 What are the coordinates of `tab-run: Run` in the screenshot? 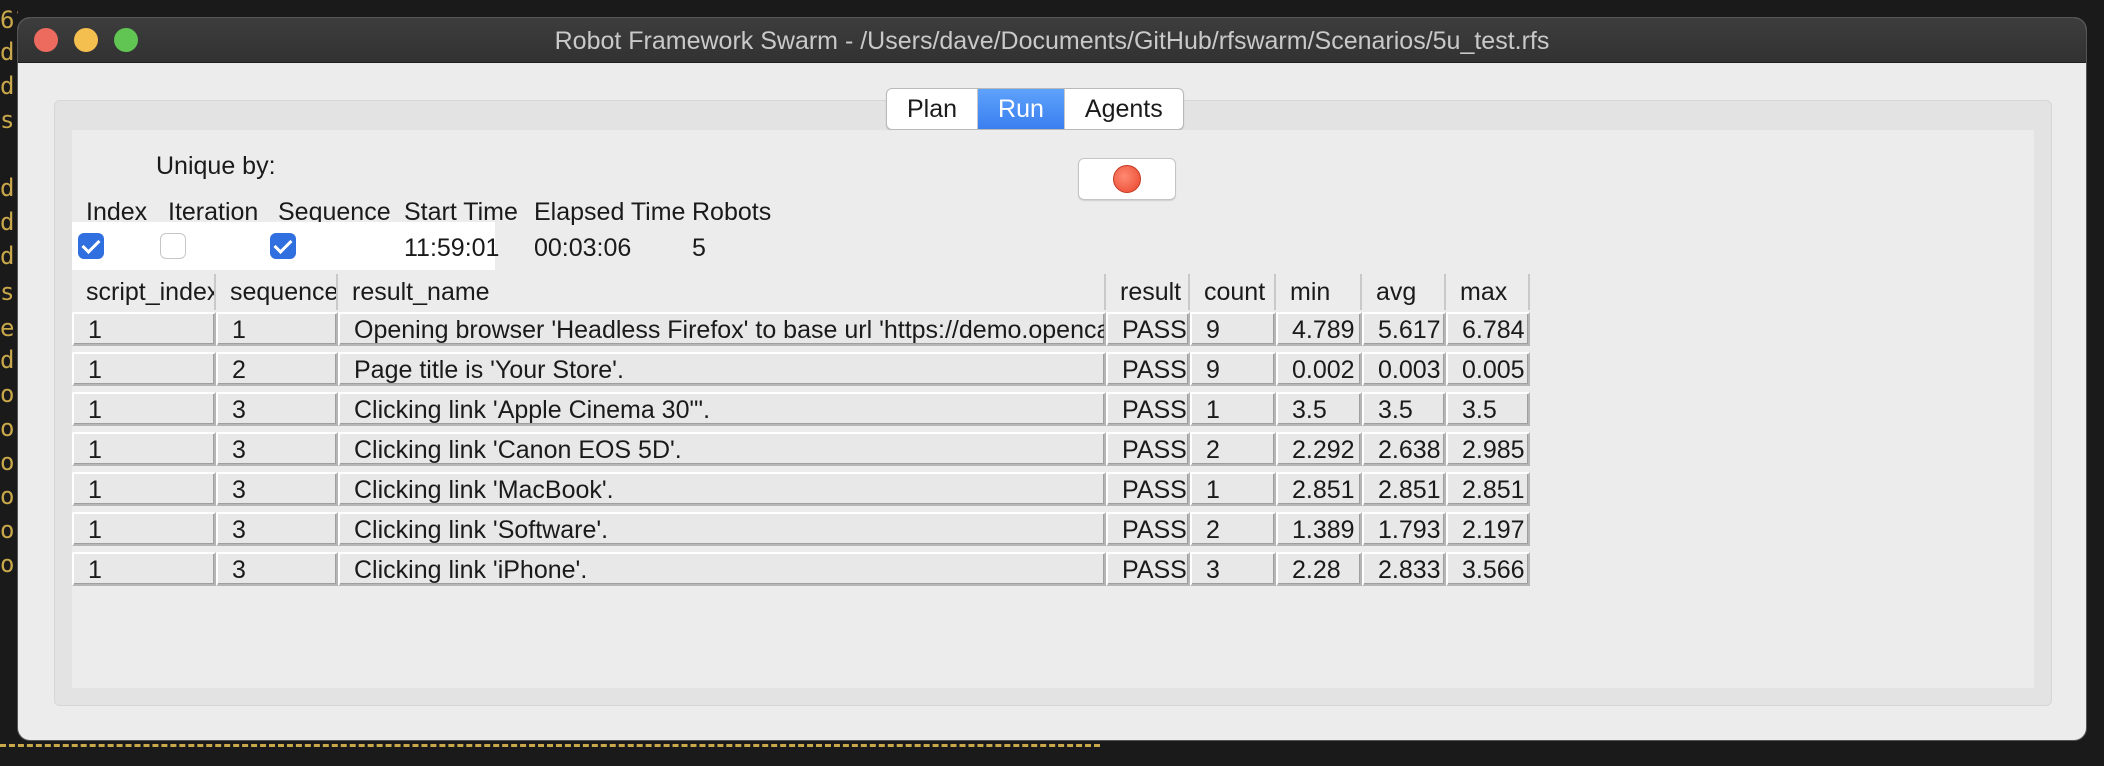 It's located at (1020, 109).